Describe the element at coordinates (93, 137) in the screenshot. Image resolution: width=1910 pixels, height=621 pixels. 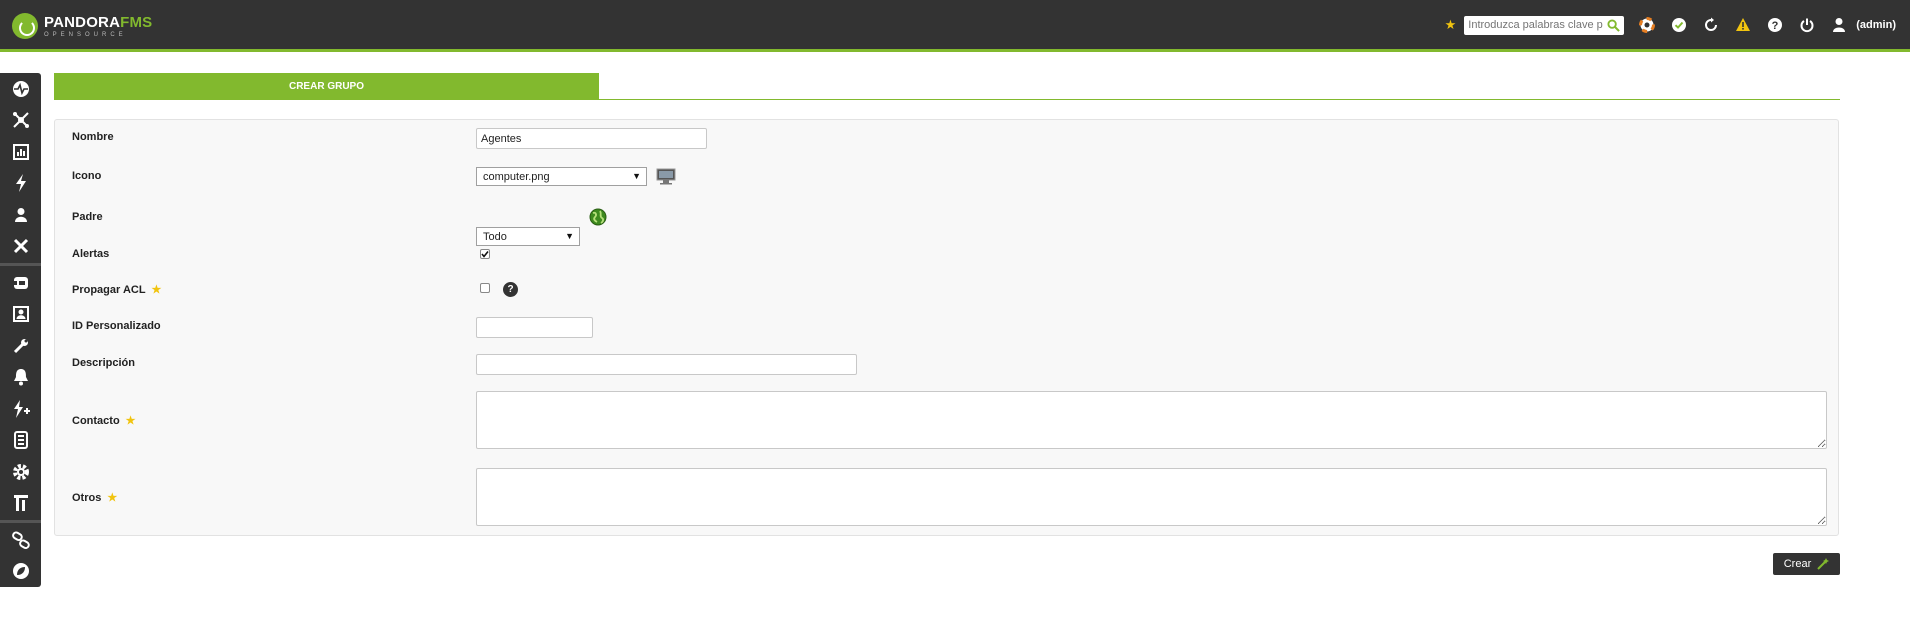
I see `nombre-label: Nombre` at that location.